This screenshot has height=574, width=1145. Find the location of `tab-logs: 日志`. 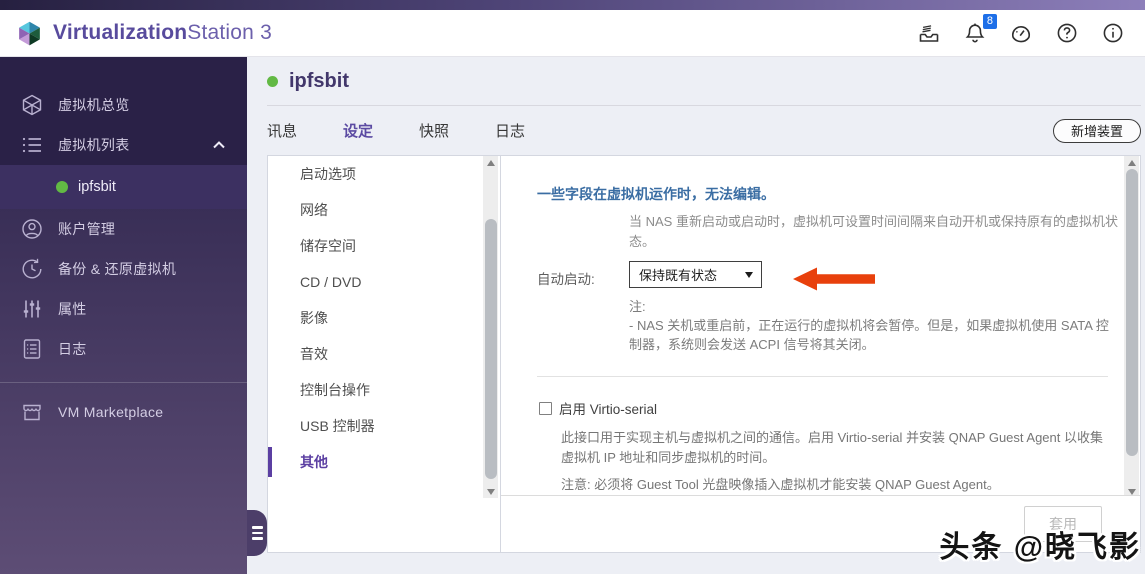

tab-logs: 日志 is located at coordinates (510, 130).